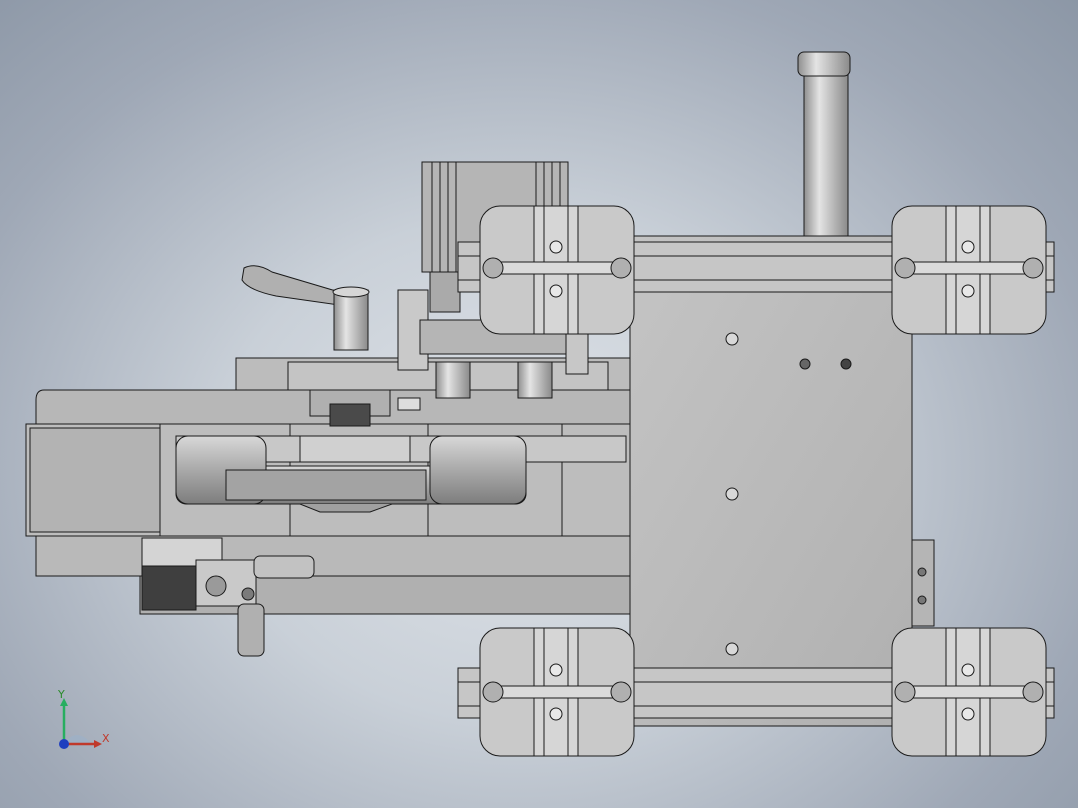 This screenshot has width=1078, height=808. What do you see at coordinates (923, 583) in the screenshot?
I see `right-sensor` at bounding box center [923, 583].